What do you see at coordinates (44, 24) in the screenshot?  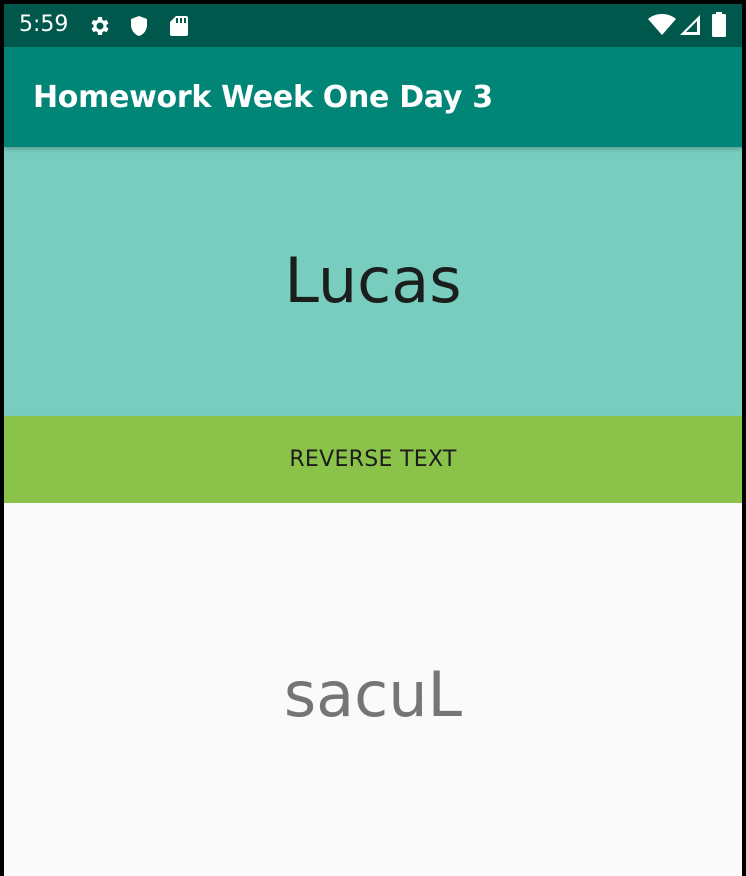 I see `status-time: 5:59` at bounding box center [44, 24].